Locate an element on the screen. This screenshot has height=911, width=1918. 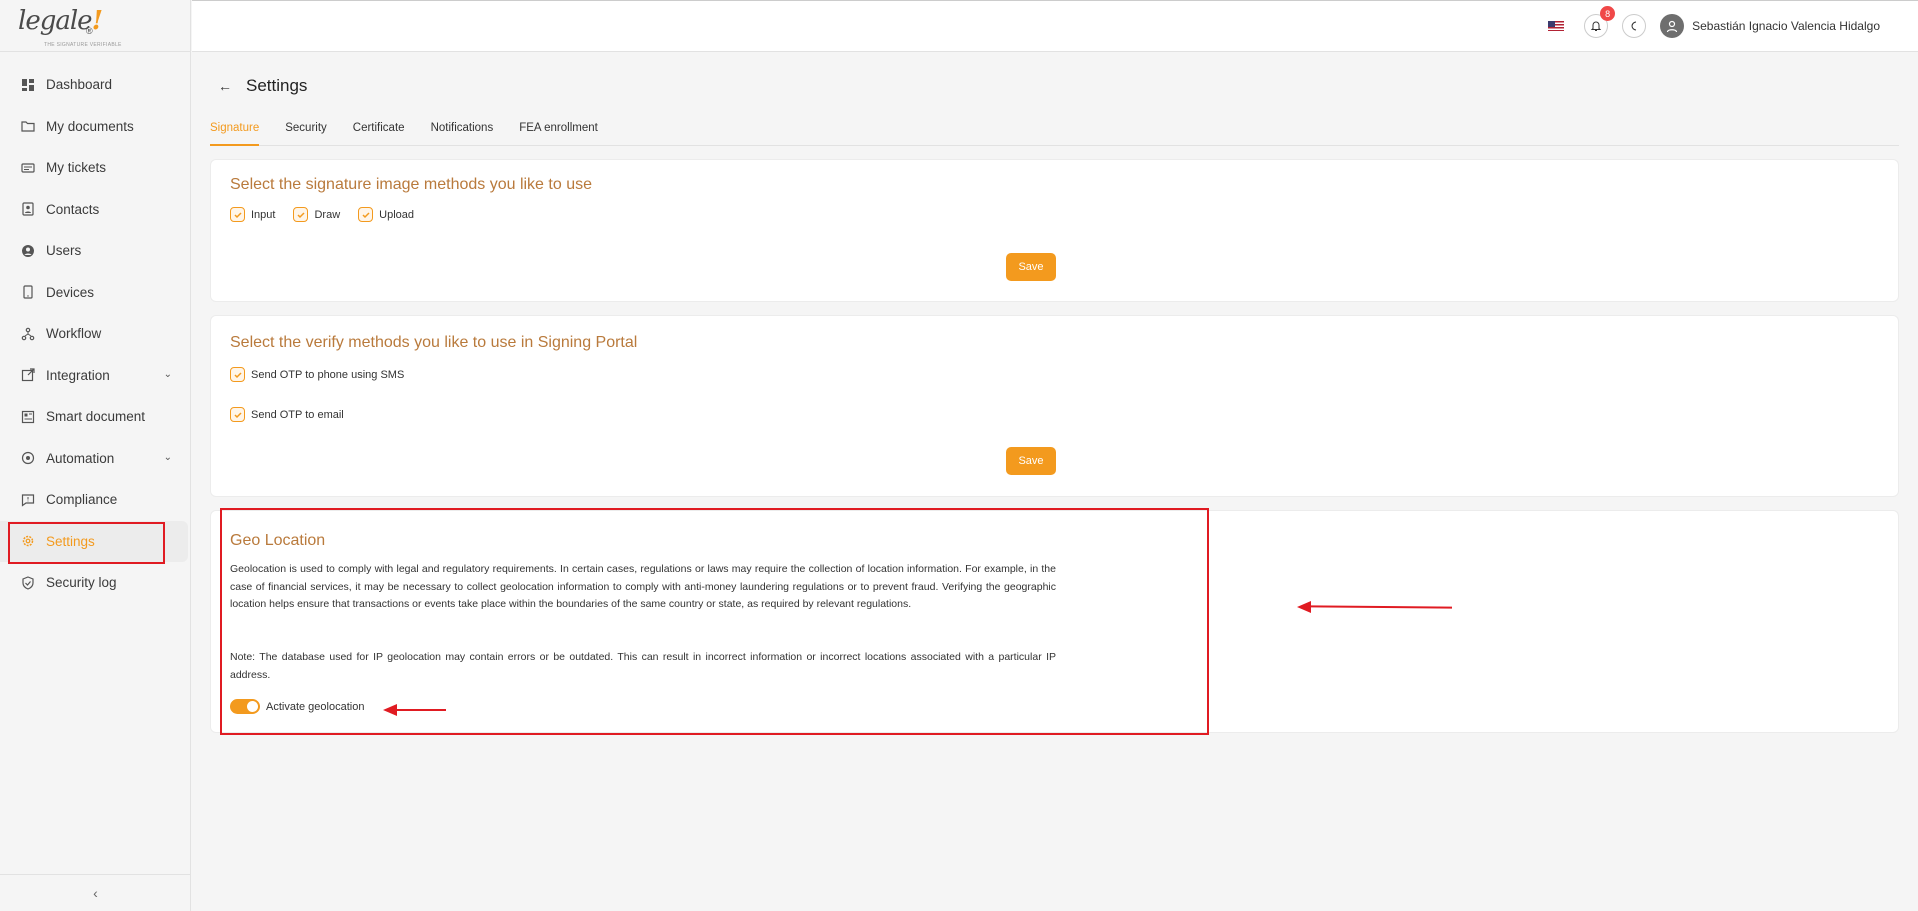
sidebar-item-label: Smart document is located at coordinates (96, 417).